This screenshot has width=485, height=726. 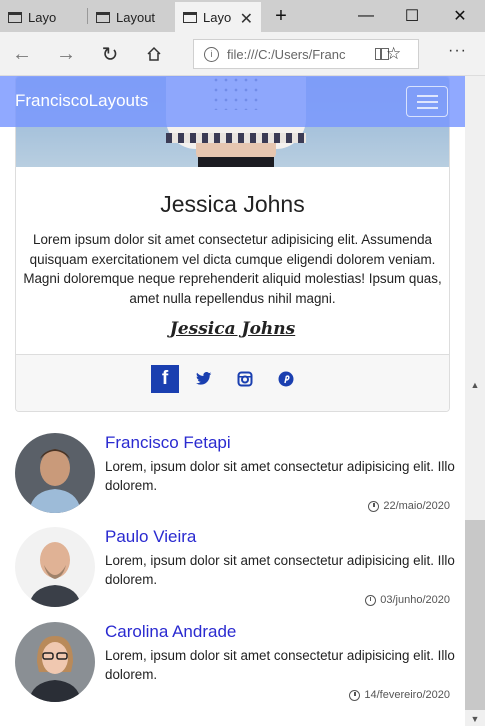 I want to click on tab-label: Layout, so click(x=136, y=17).